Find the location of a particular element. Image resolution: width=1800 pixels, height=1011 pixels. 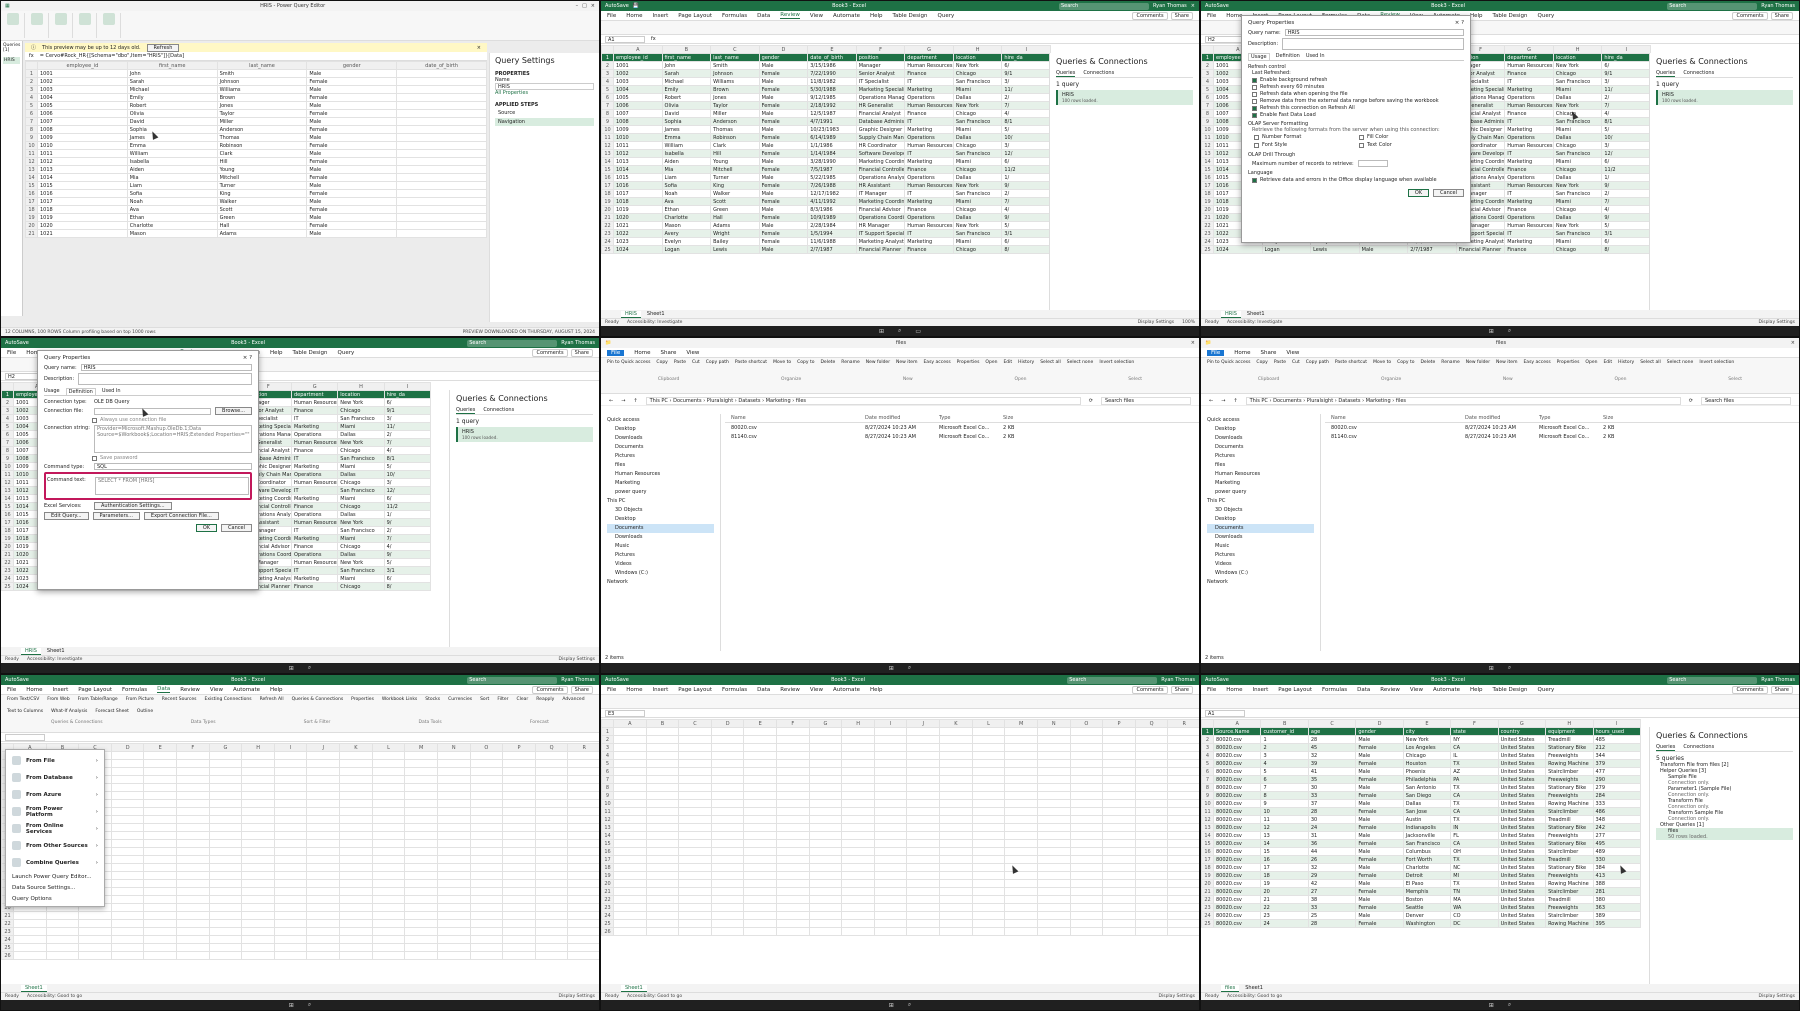

column-letter: A is located at coordinates (638, 49).